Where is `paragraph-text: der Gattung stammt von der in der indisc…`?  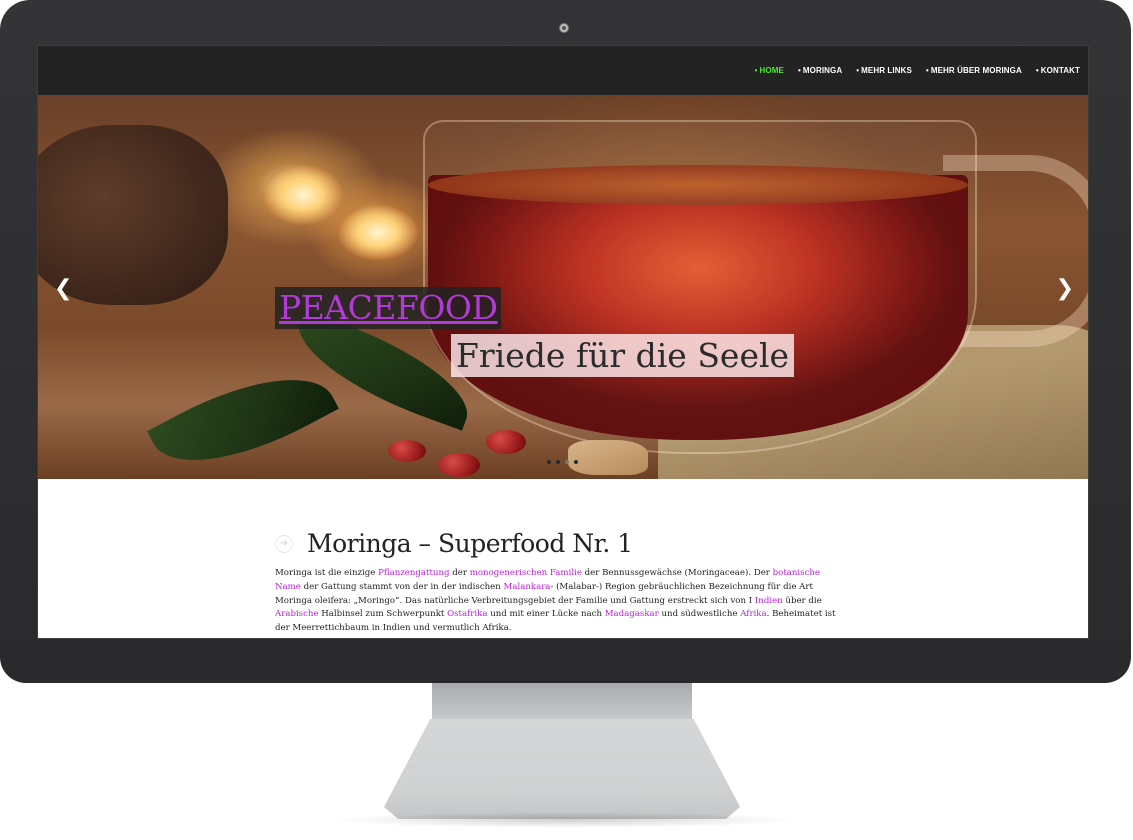
paragraph-text: der Gattung stammt von der in der indisc… is located at coordinates (402, 586).